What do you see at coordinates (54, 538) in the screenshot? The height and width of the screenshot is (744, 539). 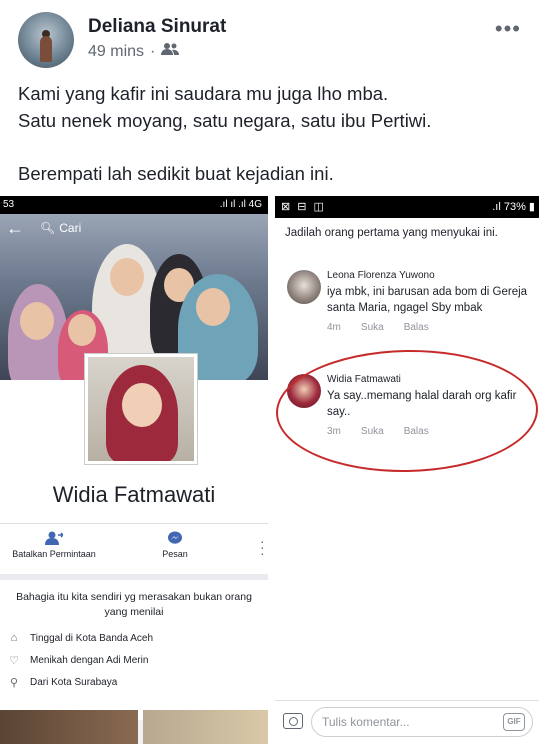 I see `cancel-friend-request-icon` at bounding box center [54, 538].